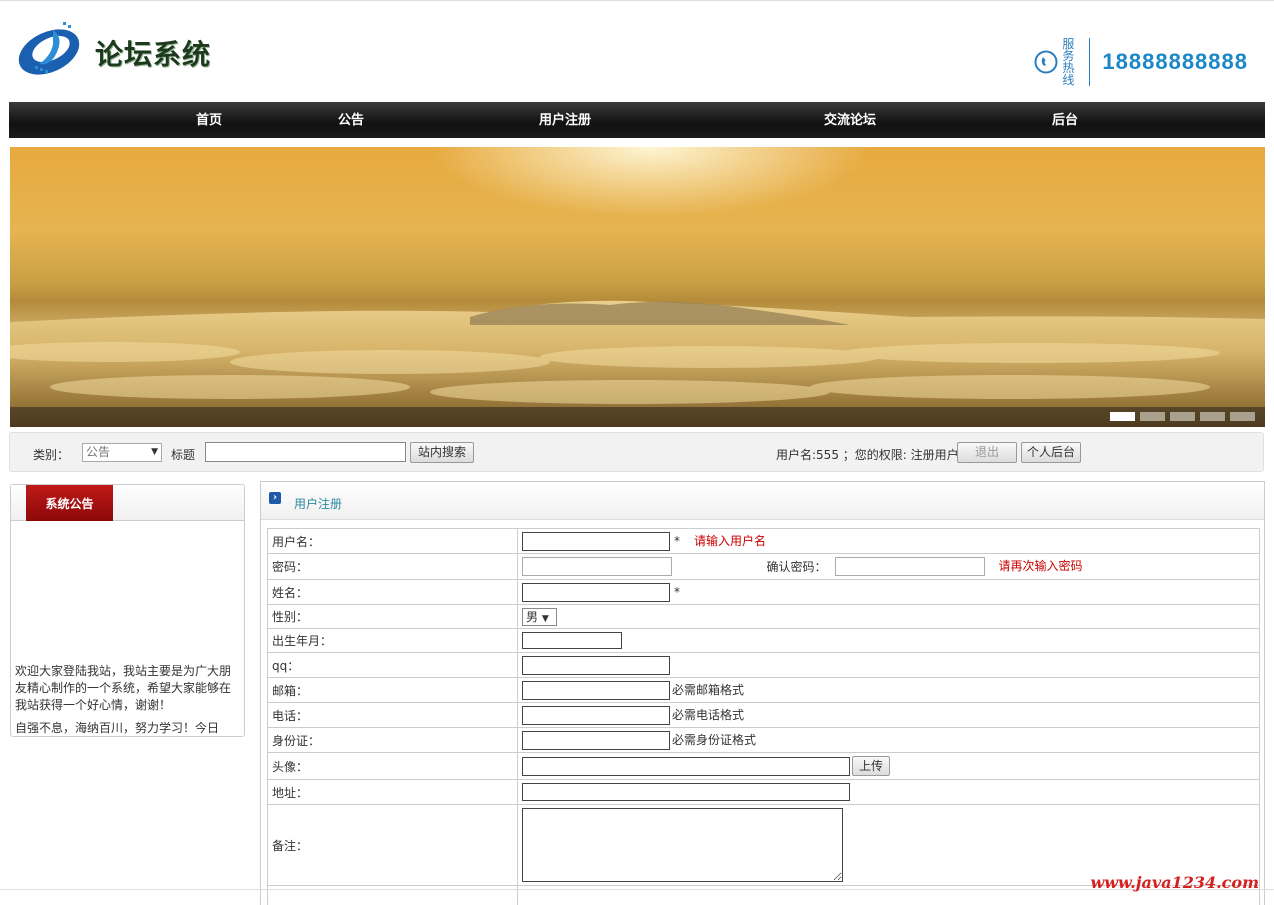 This screenshot has width=1274, height=905. Describe the element at coordinates (867, 455) in the screenshot. I see `user-info: 用户名:555 ；您的权限: 注册用户` at that location.